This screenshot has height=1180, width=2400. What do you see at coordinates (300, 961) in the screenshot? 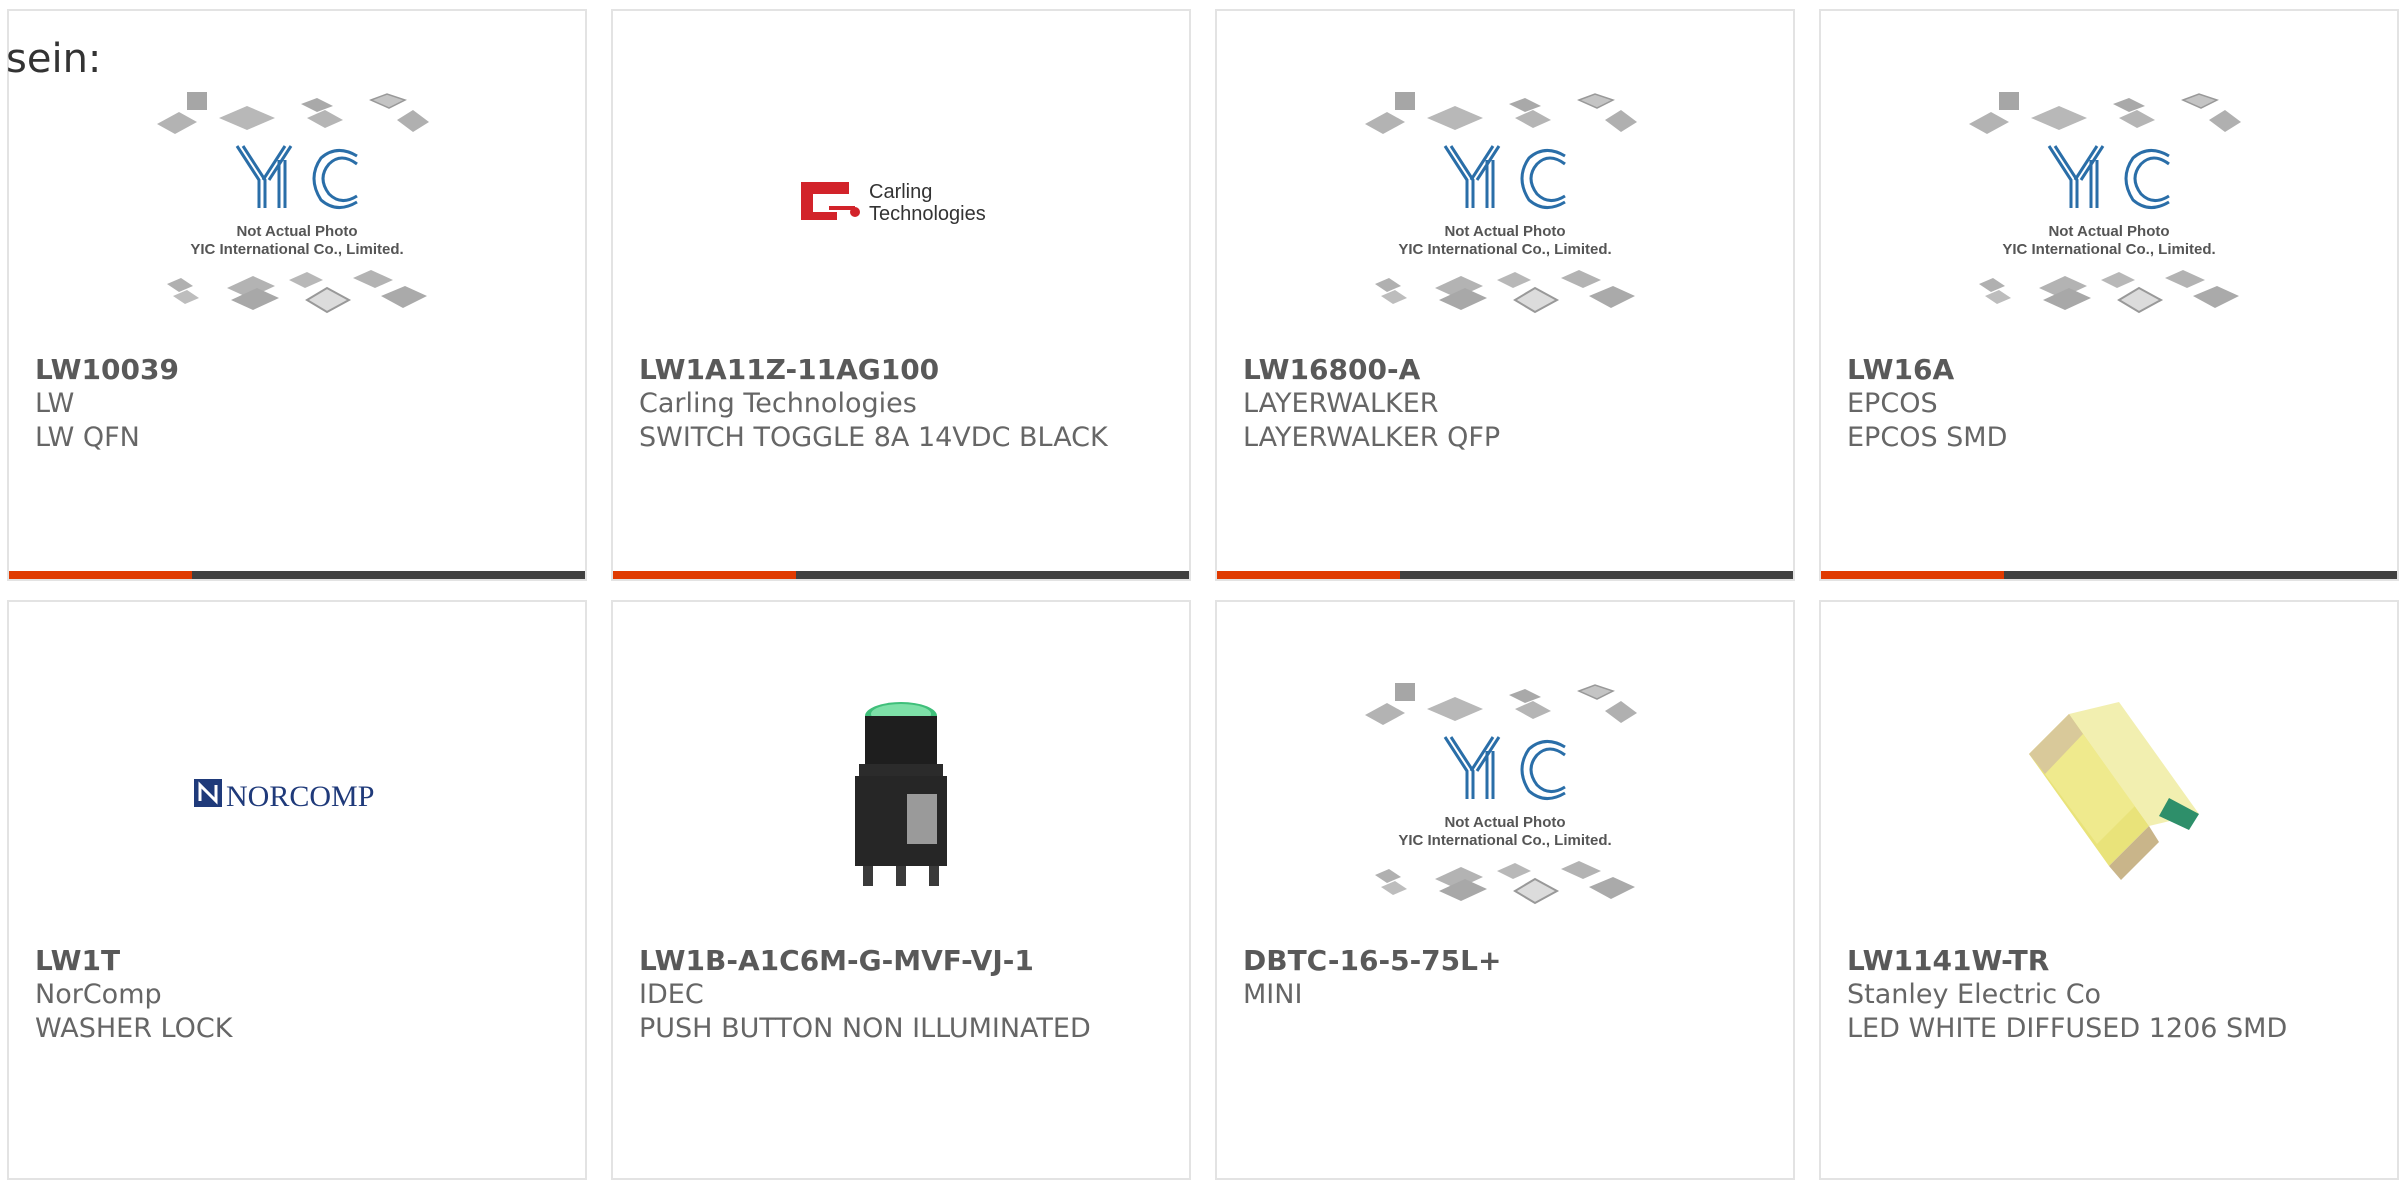
I see `part-number: LW1T` at bounding box center [300, 961].